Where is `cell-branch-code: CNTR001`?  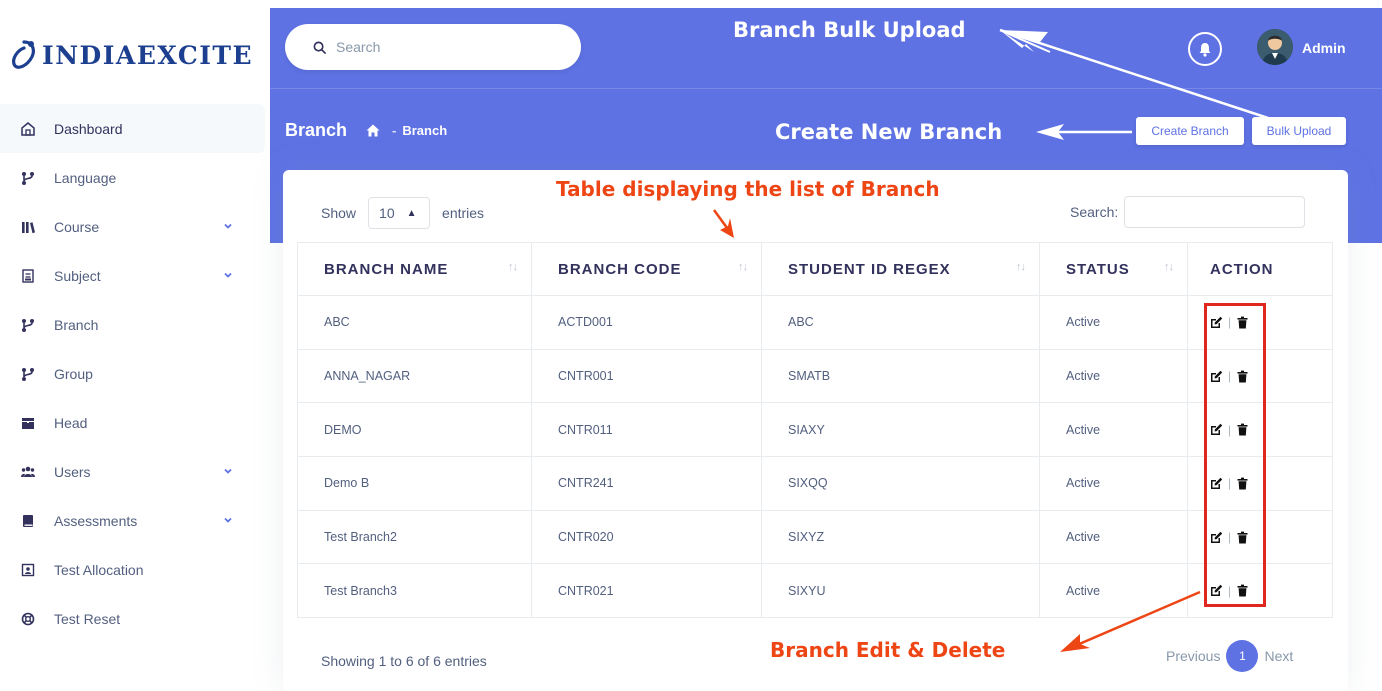
cell-branch-code: CNTR001 is located at coordinates (646, 376).